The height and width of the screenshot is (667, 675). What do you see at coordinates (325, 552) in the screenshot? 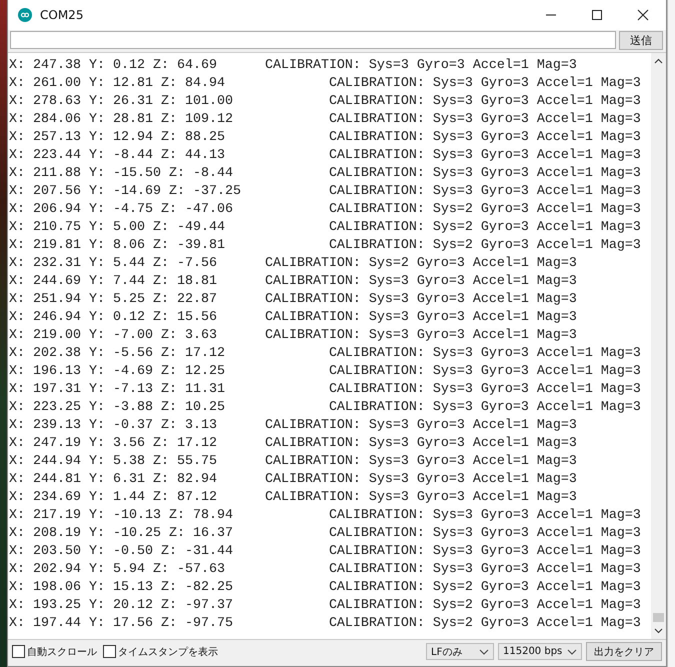
I see `output-line: X: 203.50 Y: -0.50 Z: -31.44 CALIBRATION: Sys=3 Gyro=3 Accel=1 Mag=3` at bounding box center [325, 552].